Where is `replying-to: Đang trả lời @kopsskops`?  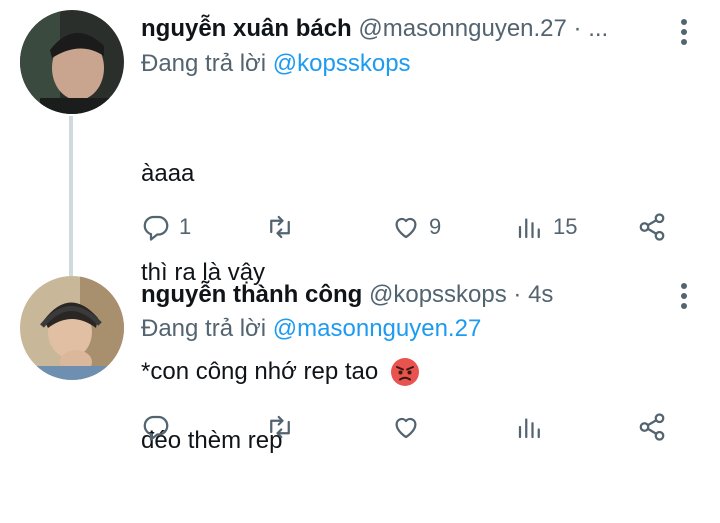 replying-to: Đang trả lời @kopsskops is located at coordinates (276, 64).